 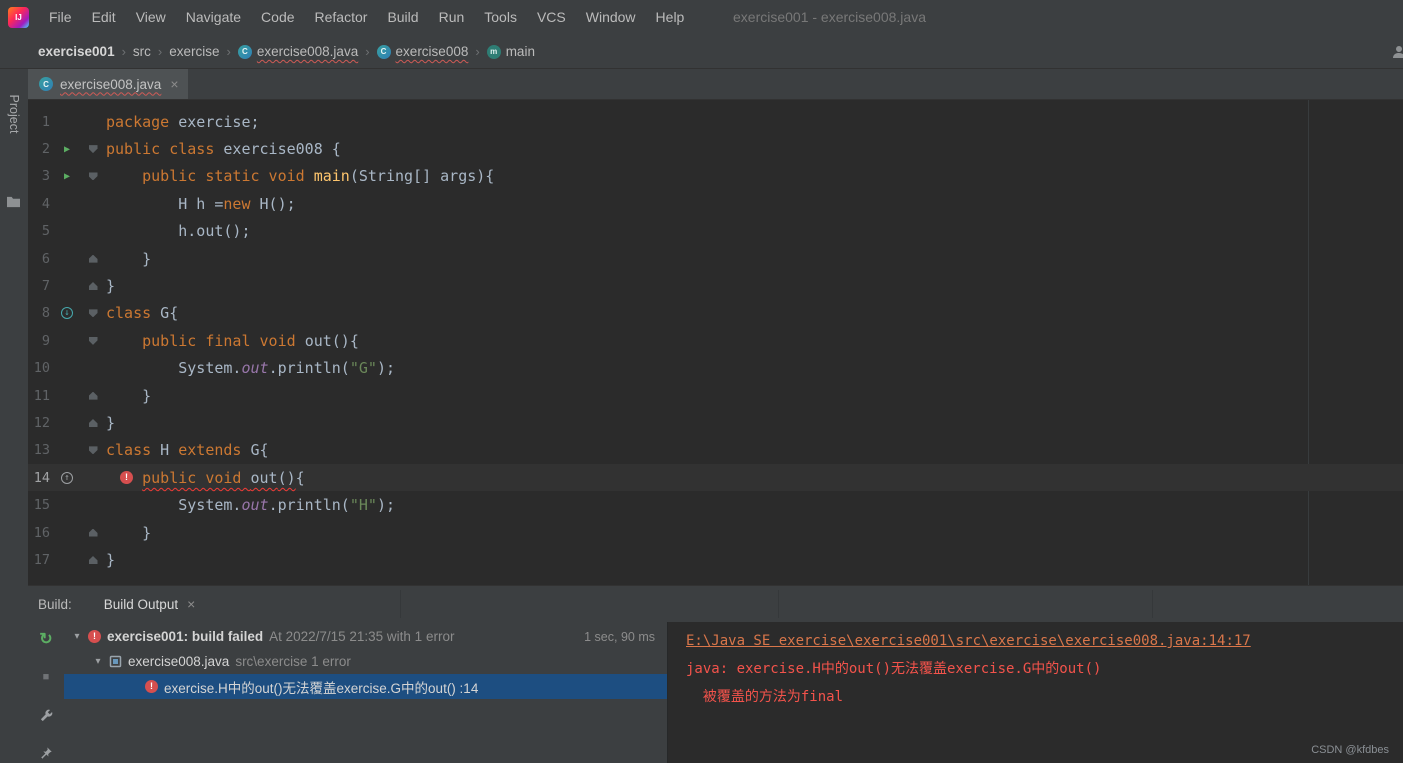 What do you see at coordinates (191, 604) in the screenshot?
I see `build-tab-close-icon: ×` at bounding box center [191, 604].